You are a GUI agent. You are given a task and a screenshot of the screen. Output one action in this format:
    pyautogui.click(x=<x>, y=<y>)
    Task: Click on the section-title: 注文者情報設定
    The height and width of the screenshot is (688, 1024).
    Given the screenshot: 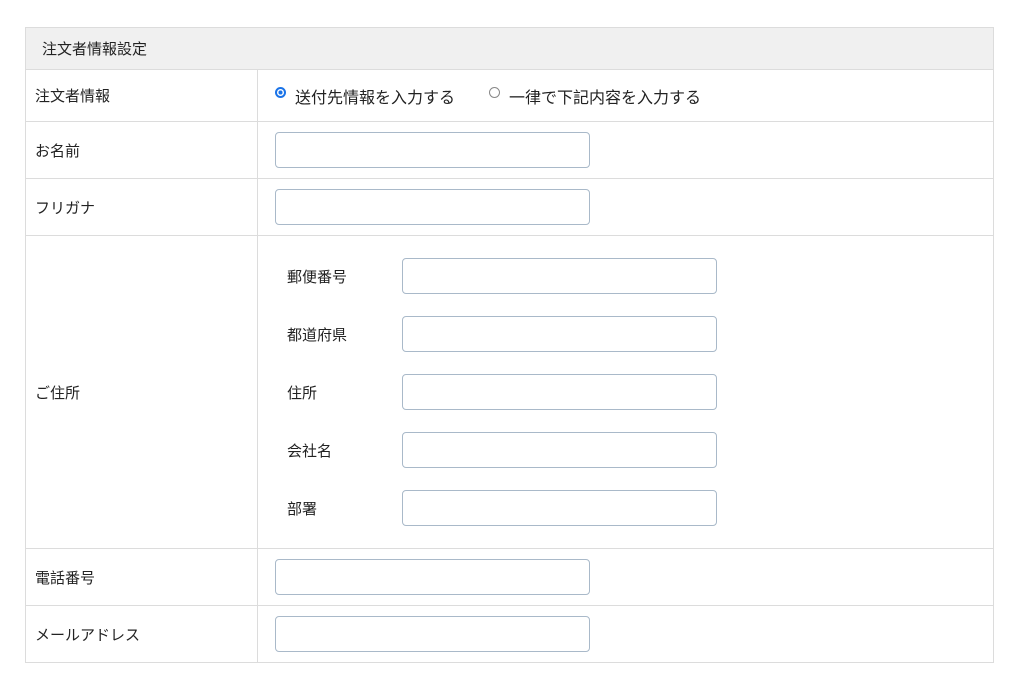 What is the action you would take?
    pyautogui.click(x=95, y=49)
    